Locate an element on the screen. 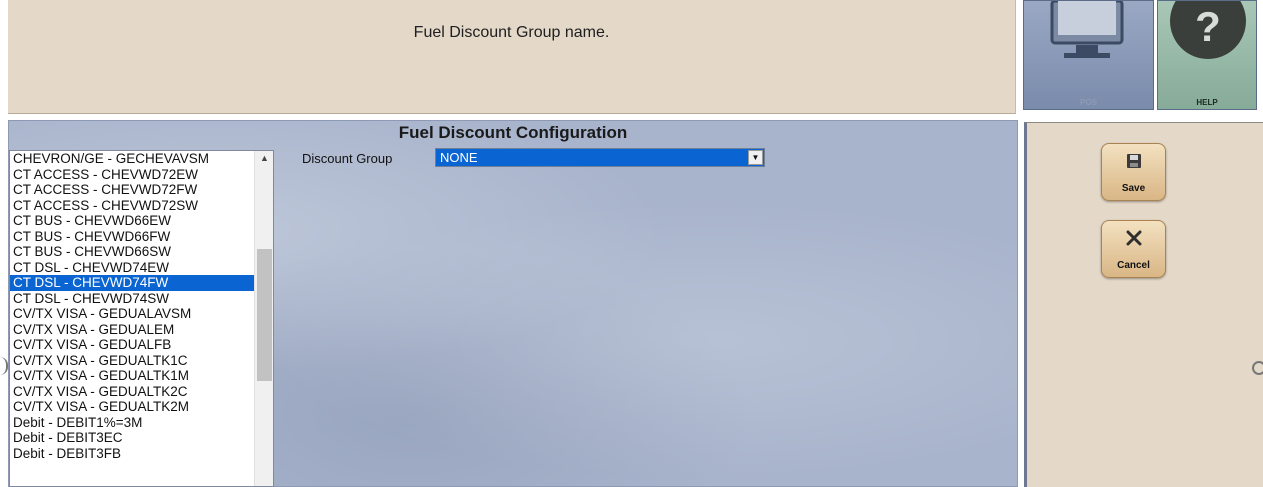  list-item: CV/TX VISA - GEDUALTK2C is located at coordinates (132, 392).